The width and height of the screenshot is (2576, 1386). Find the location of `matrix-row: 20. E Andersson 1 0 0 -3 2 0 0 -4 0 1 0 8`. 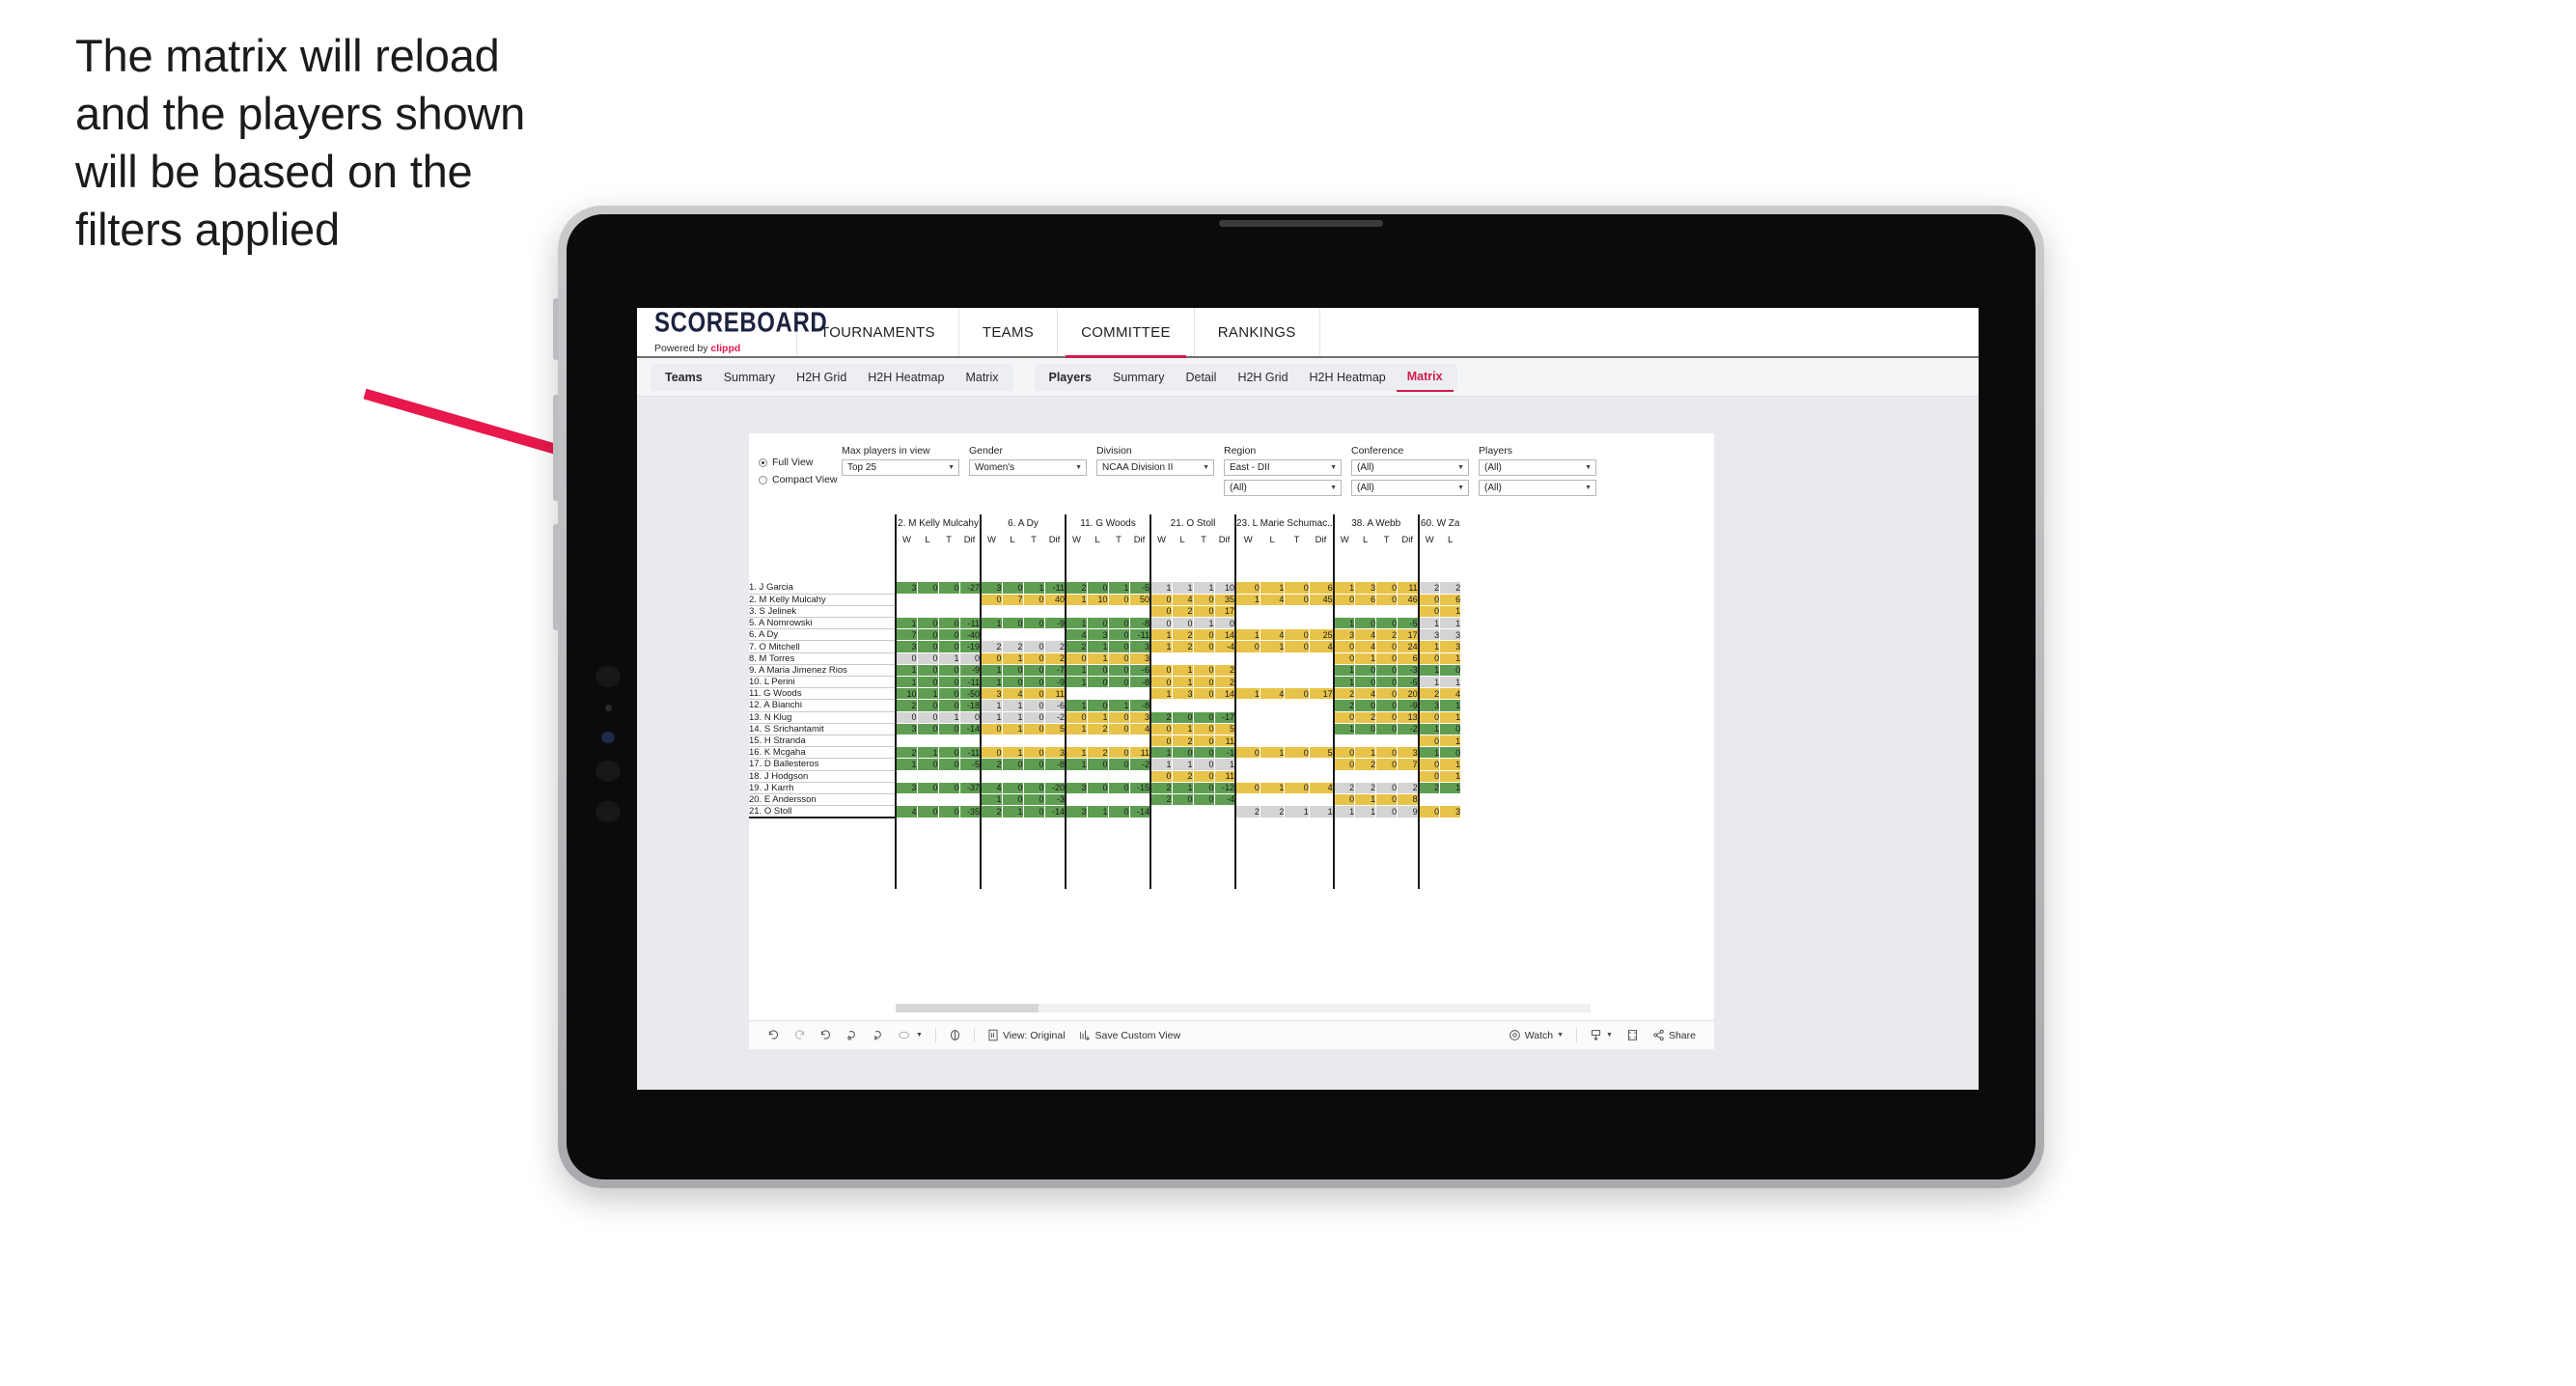

matrix-row: 20. E Andersson 1 0 0 -3 2 0 0 -4 0 1 0 8 is located at coordinates (1105, 800).